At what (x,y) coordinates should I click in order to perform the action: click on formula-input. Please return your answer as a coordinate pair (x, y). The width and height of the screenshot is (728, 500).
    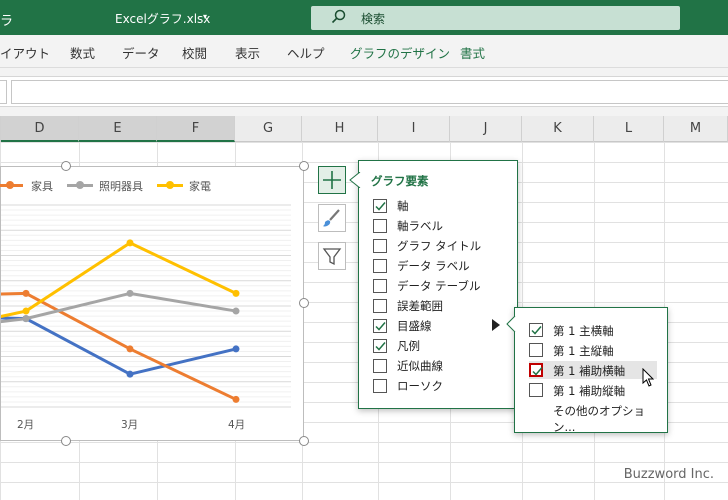
    Looking at the image, I should click on (369, 92).